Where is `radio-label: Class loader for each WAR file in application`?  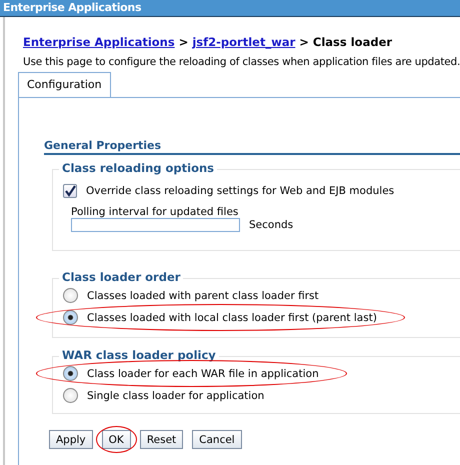 radio-label: Class loader for each WAR file in application is located at coordinates (203, 374).